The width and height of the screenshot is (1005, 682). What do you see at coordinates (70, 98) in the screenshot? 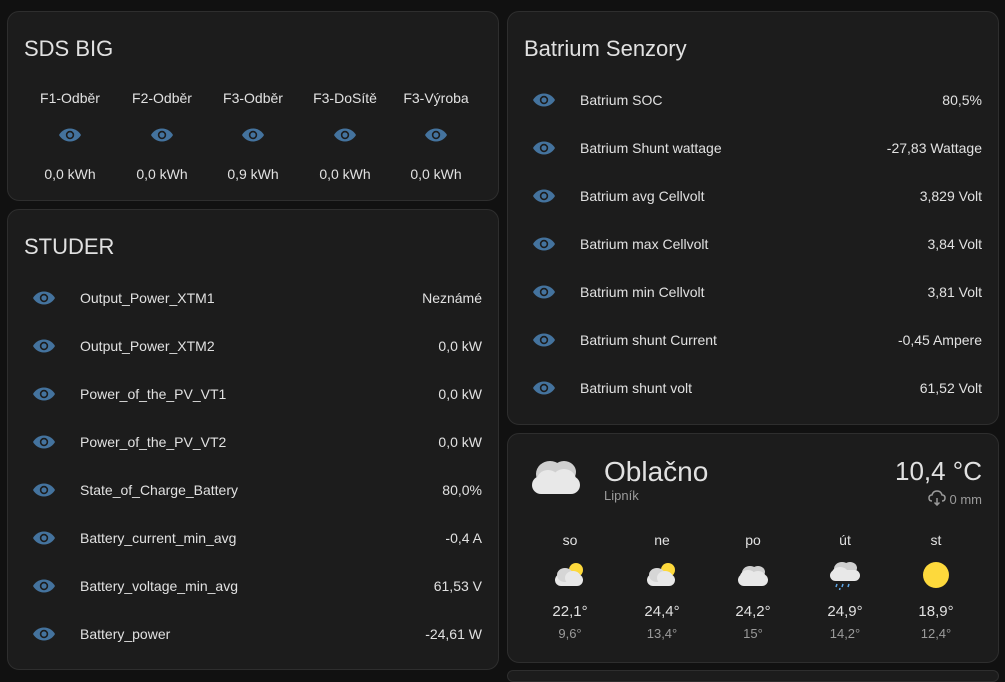
I see `sds-col-label: F1-Odběr` at bounding box center [70, 98].